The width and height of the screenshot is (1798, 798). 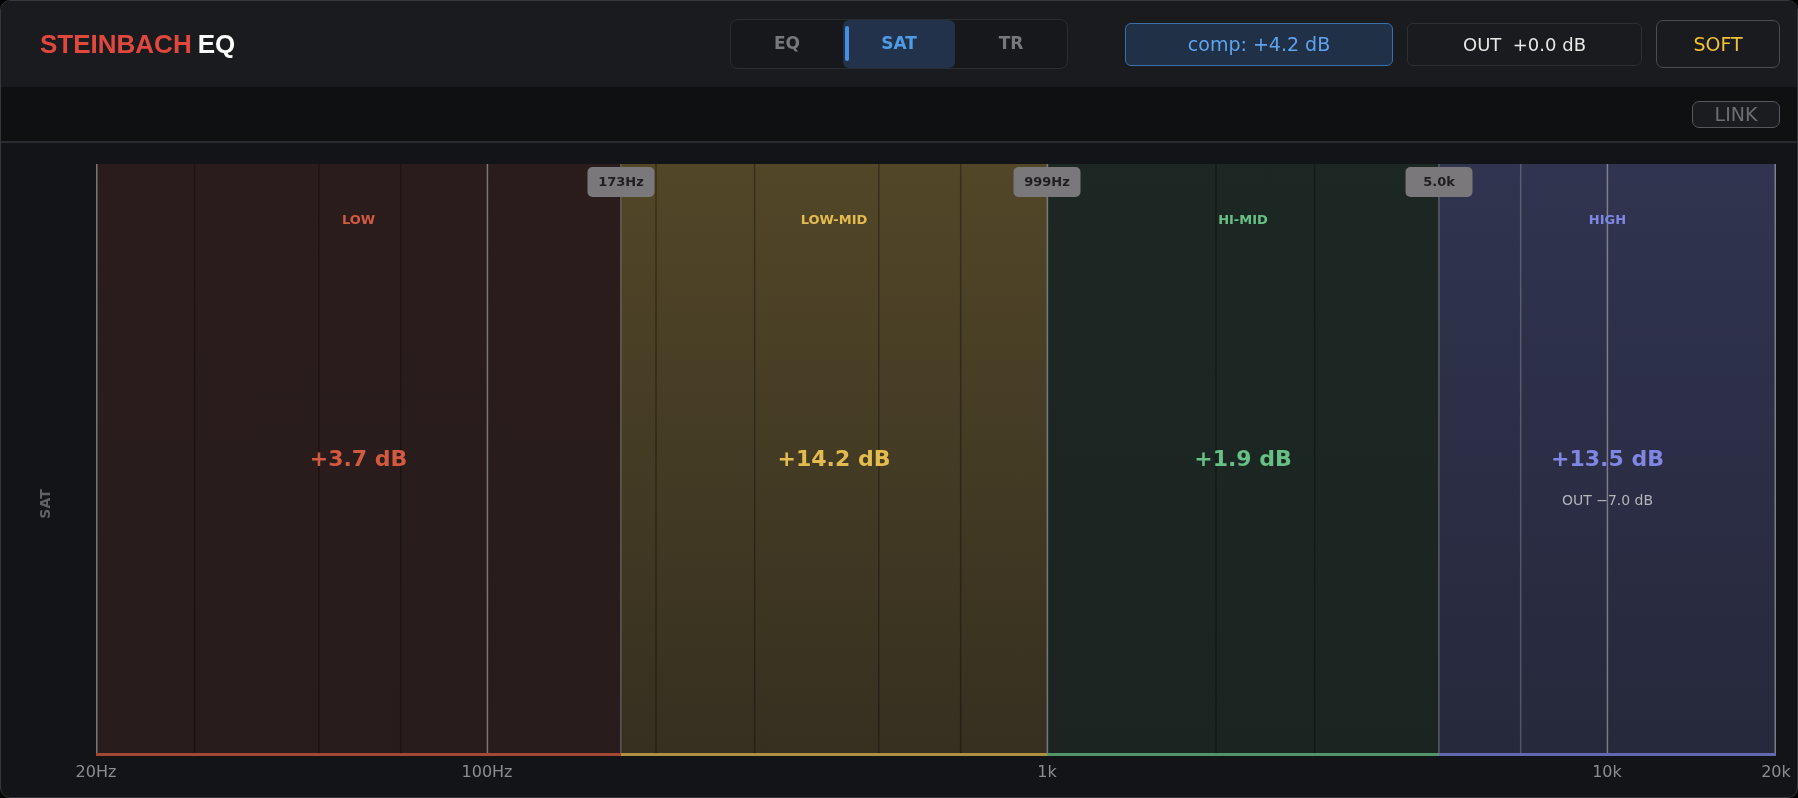 What do you see at coordinates (1607, 459) in the screenshot?
I see `band-gain: +13.5 dB` at bounding box center [1607, 459].